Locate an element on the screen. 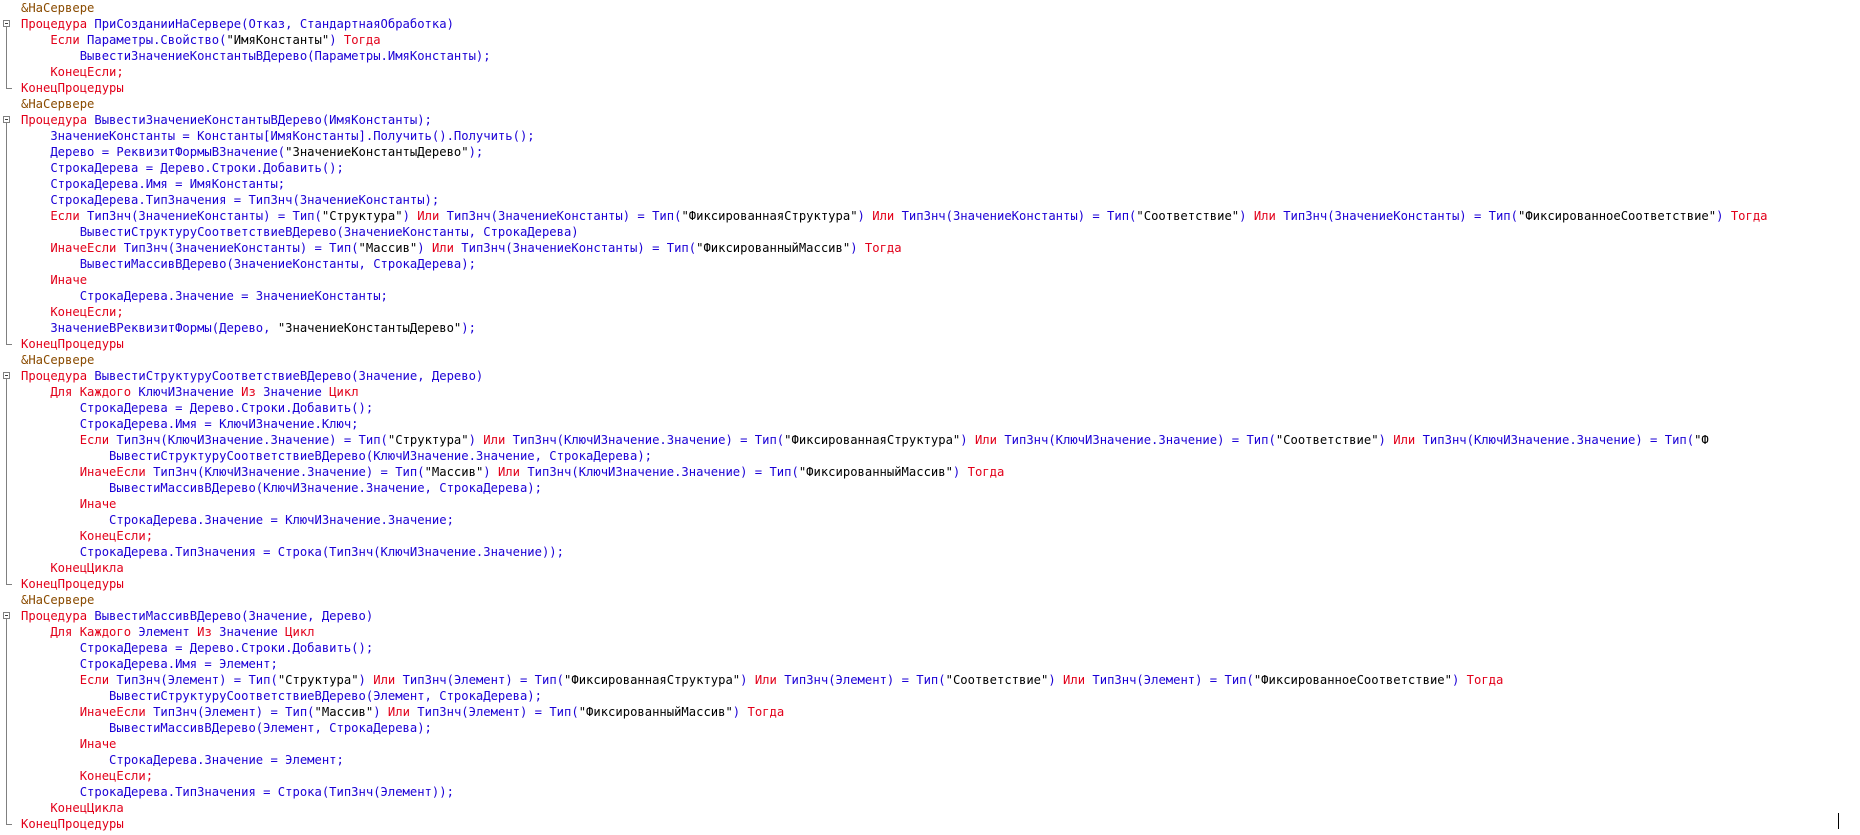 The width and height of the screenshot is (1860, 835). code-token: "Структура" is located at coordinates (318, 680).